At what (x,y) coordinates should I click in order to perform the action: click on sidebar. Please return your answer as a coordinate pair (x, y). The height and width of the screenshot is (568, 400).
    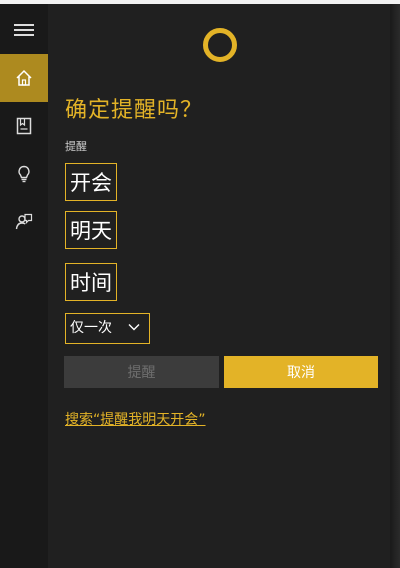
    Looking at the image, I should click on (24, 286).